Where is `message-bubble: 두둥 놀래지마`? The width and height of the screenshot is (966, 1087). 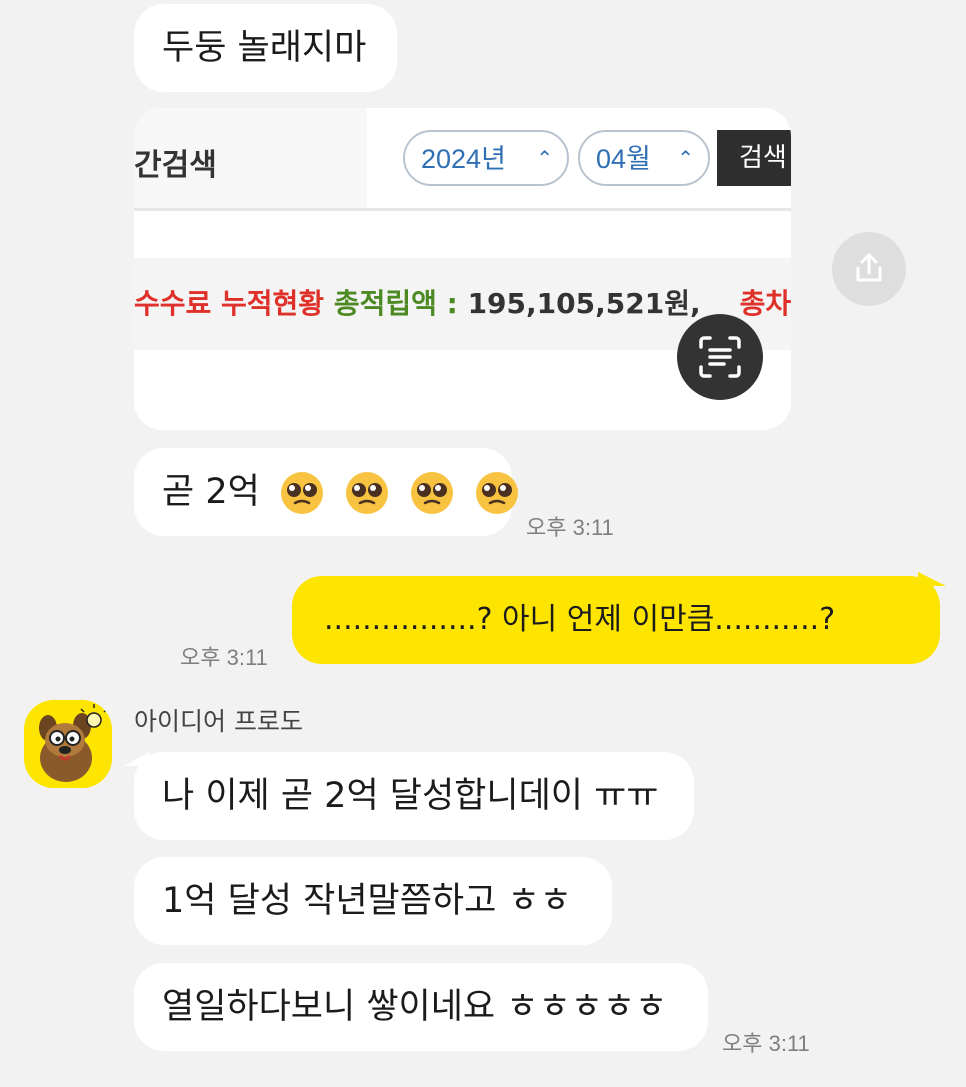
message-bubble: 두둥 놀래지마 is located at coordinates (265, 48).